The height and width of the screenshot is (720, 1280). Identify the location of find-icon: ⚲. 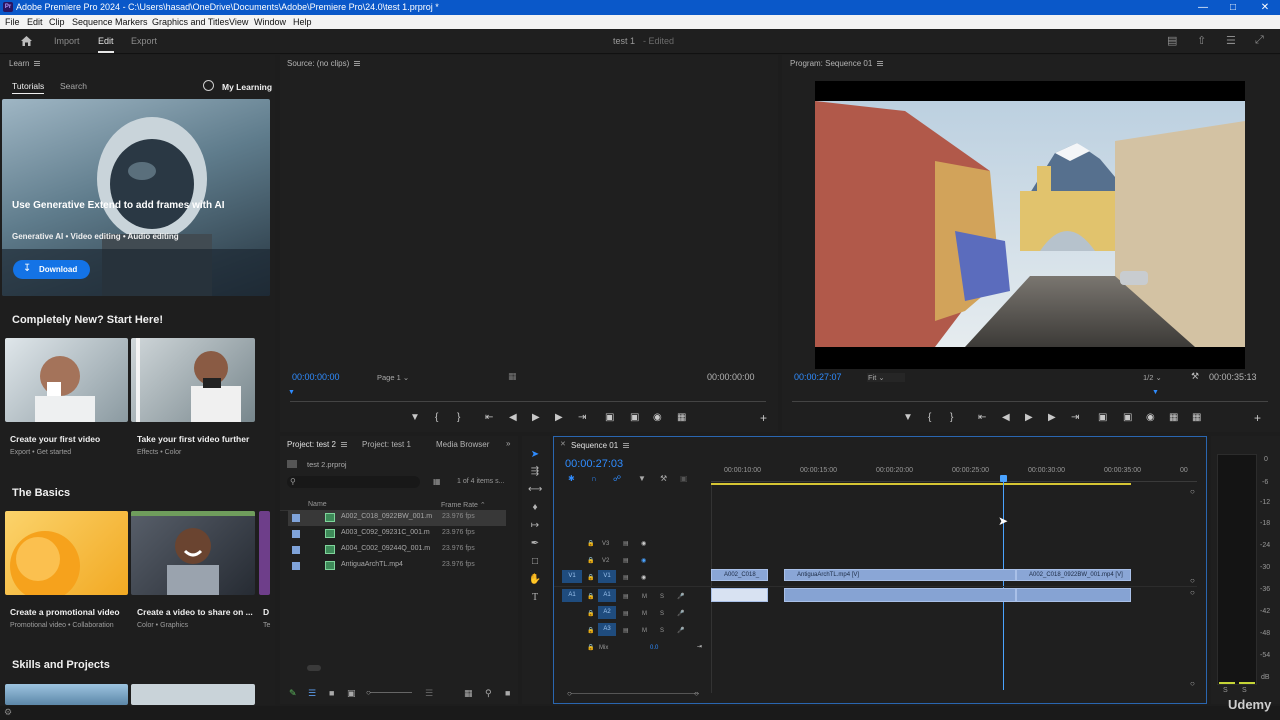
(488, 693).